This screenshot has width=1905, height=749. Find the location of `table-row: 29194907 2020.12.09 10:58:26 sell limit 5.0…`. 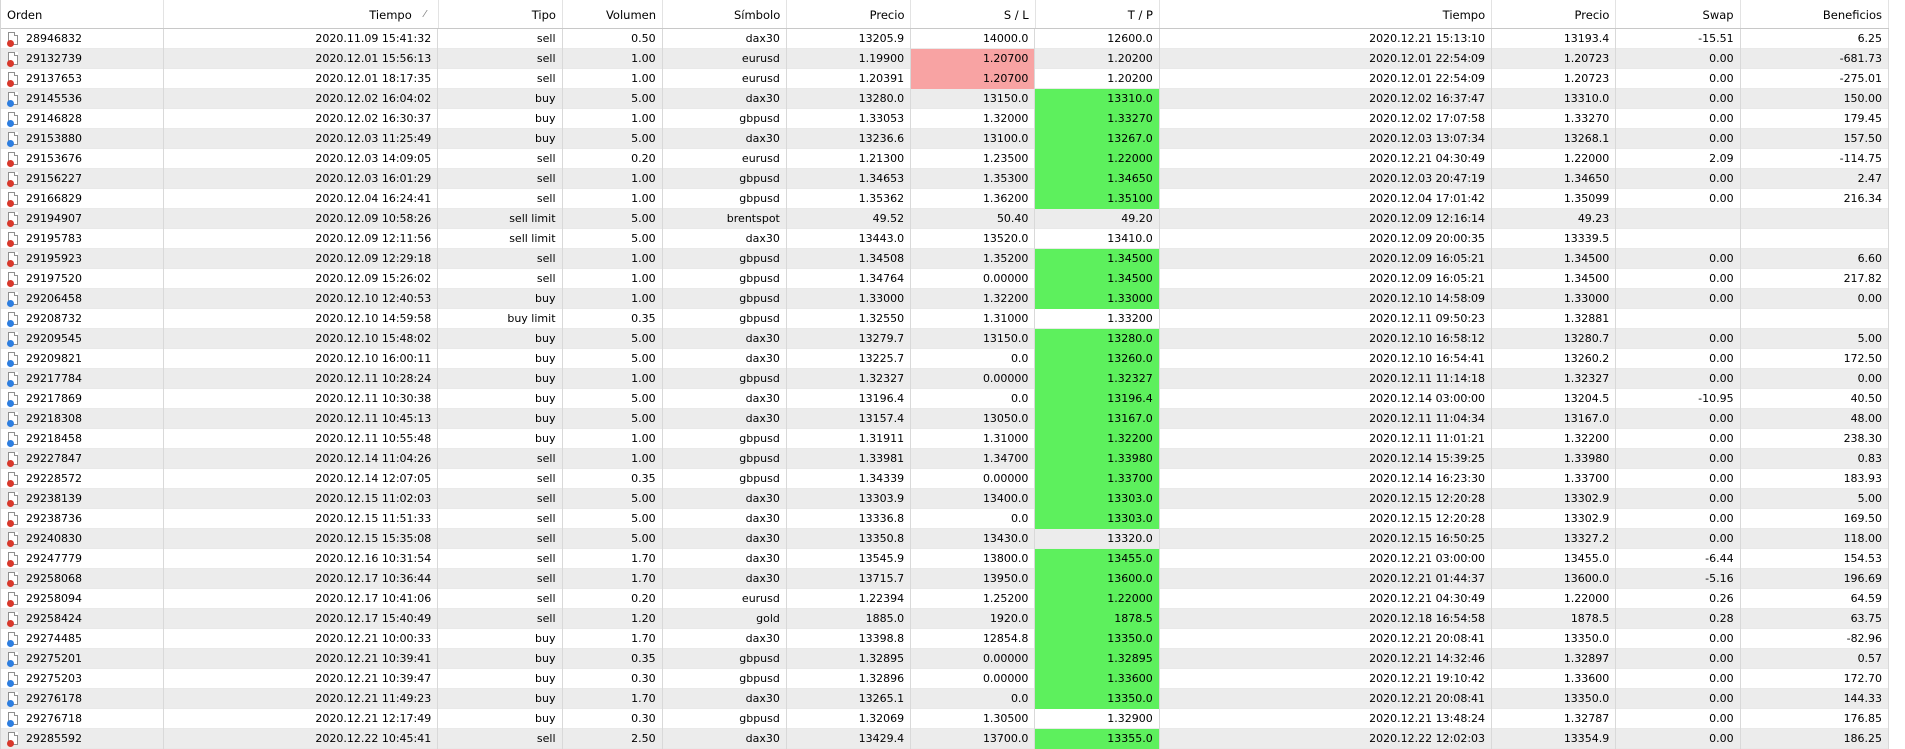

table-row: 29194907 2020.12.09 10:58:26 sell limit 5.0… is located at coordinates (945, 219).